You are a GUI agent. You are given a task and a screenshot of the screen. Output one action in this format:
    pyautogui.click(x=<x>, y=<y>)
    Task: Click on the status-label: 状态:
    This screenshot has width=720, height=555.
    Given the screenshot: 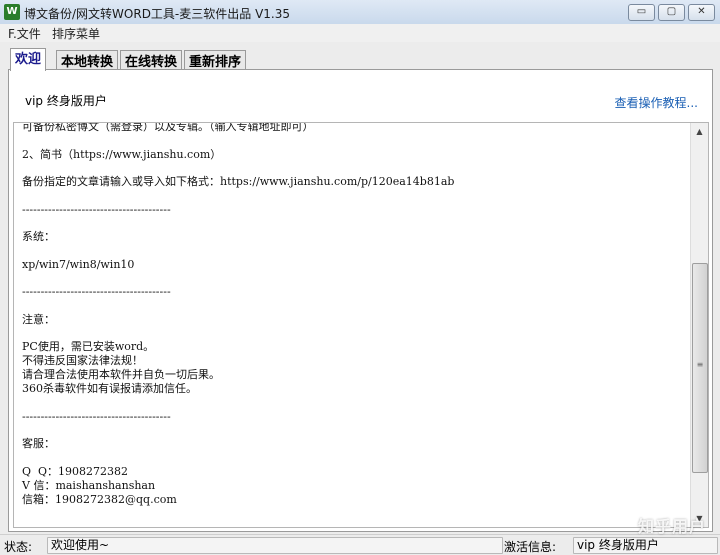 What is the action you would take?
    pyautogui.click(x=18, y=547)
    